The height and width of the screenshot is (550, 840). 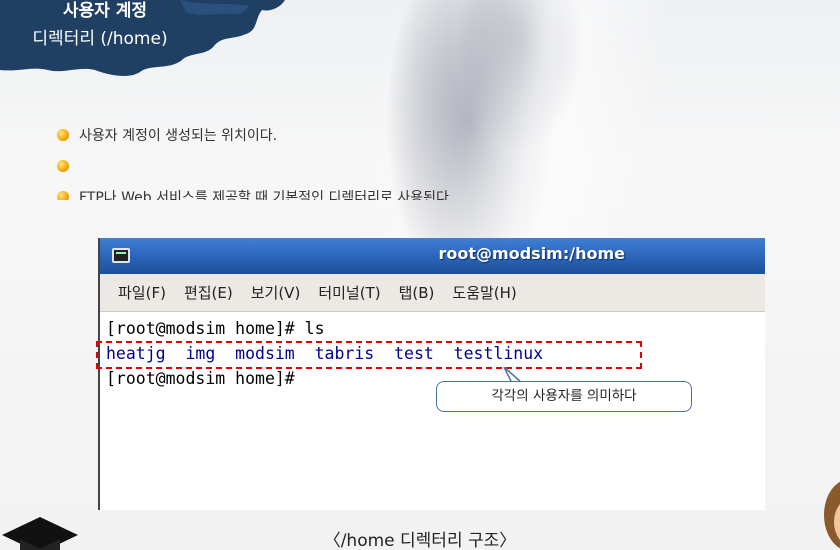 I want to click on menu-terminal: 터미널(T), so click(x=349, y=292).